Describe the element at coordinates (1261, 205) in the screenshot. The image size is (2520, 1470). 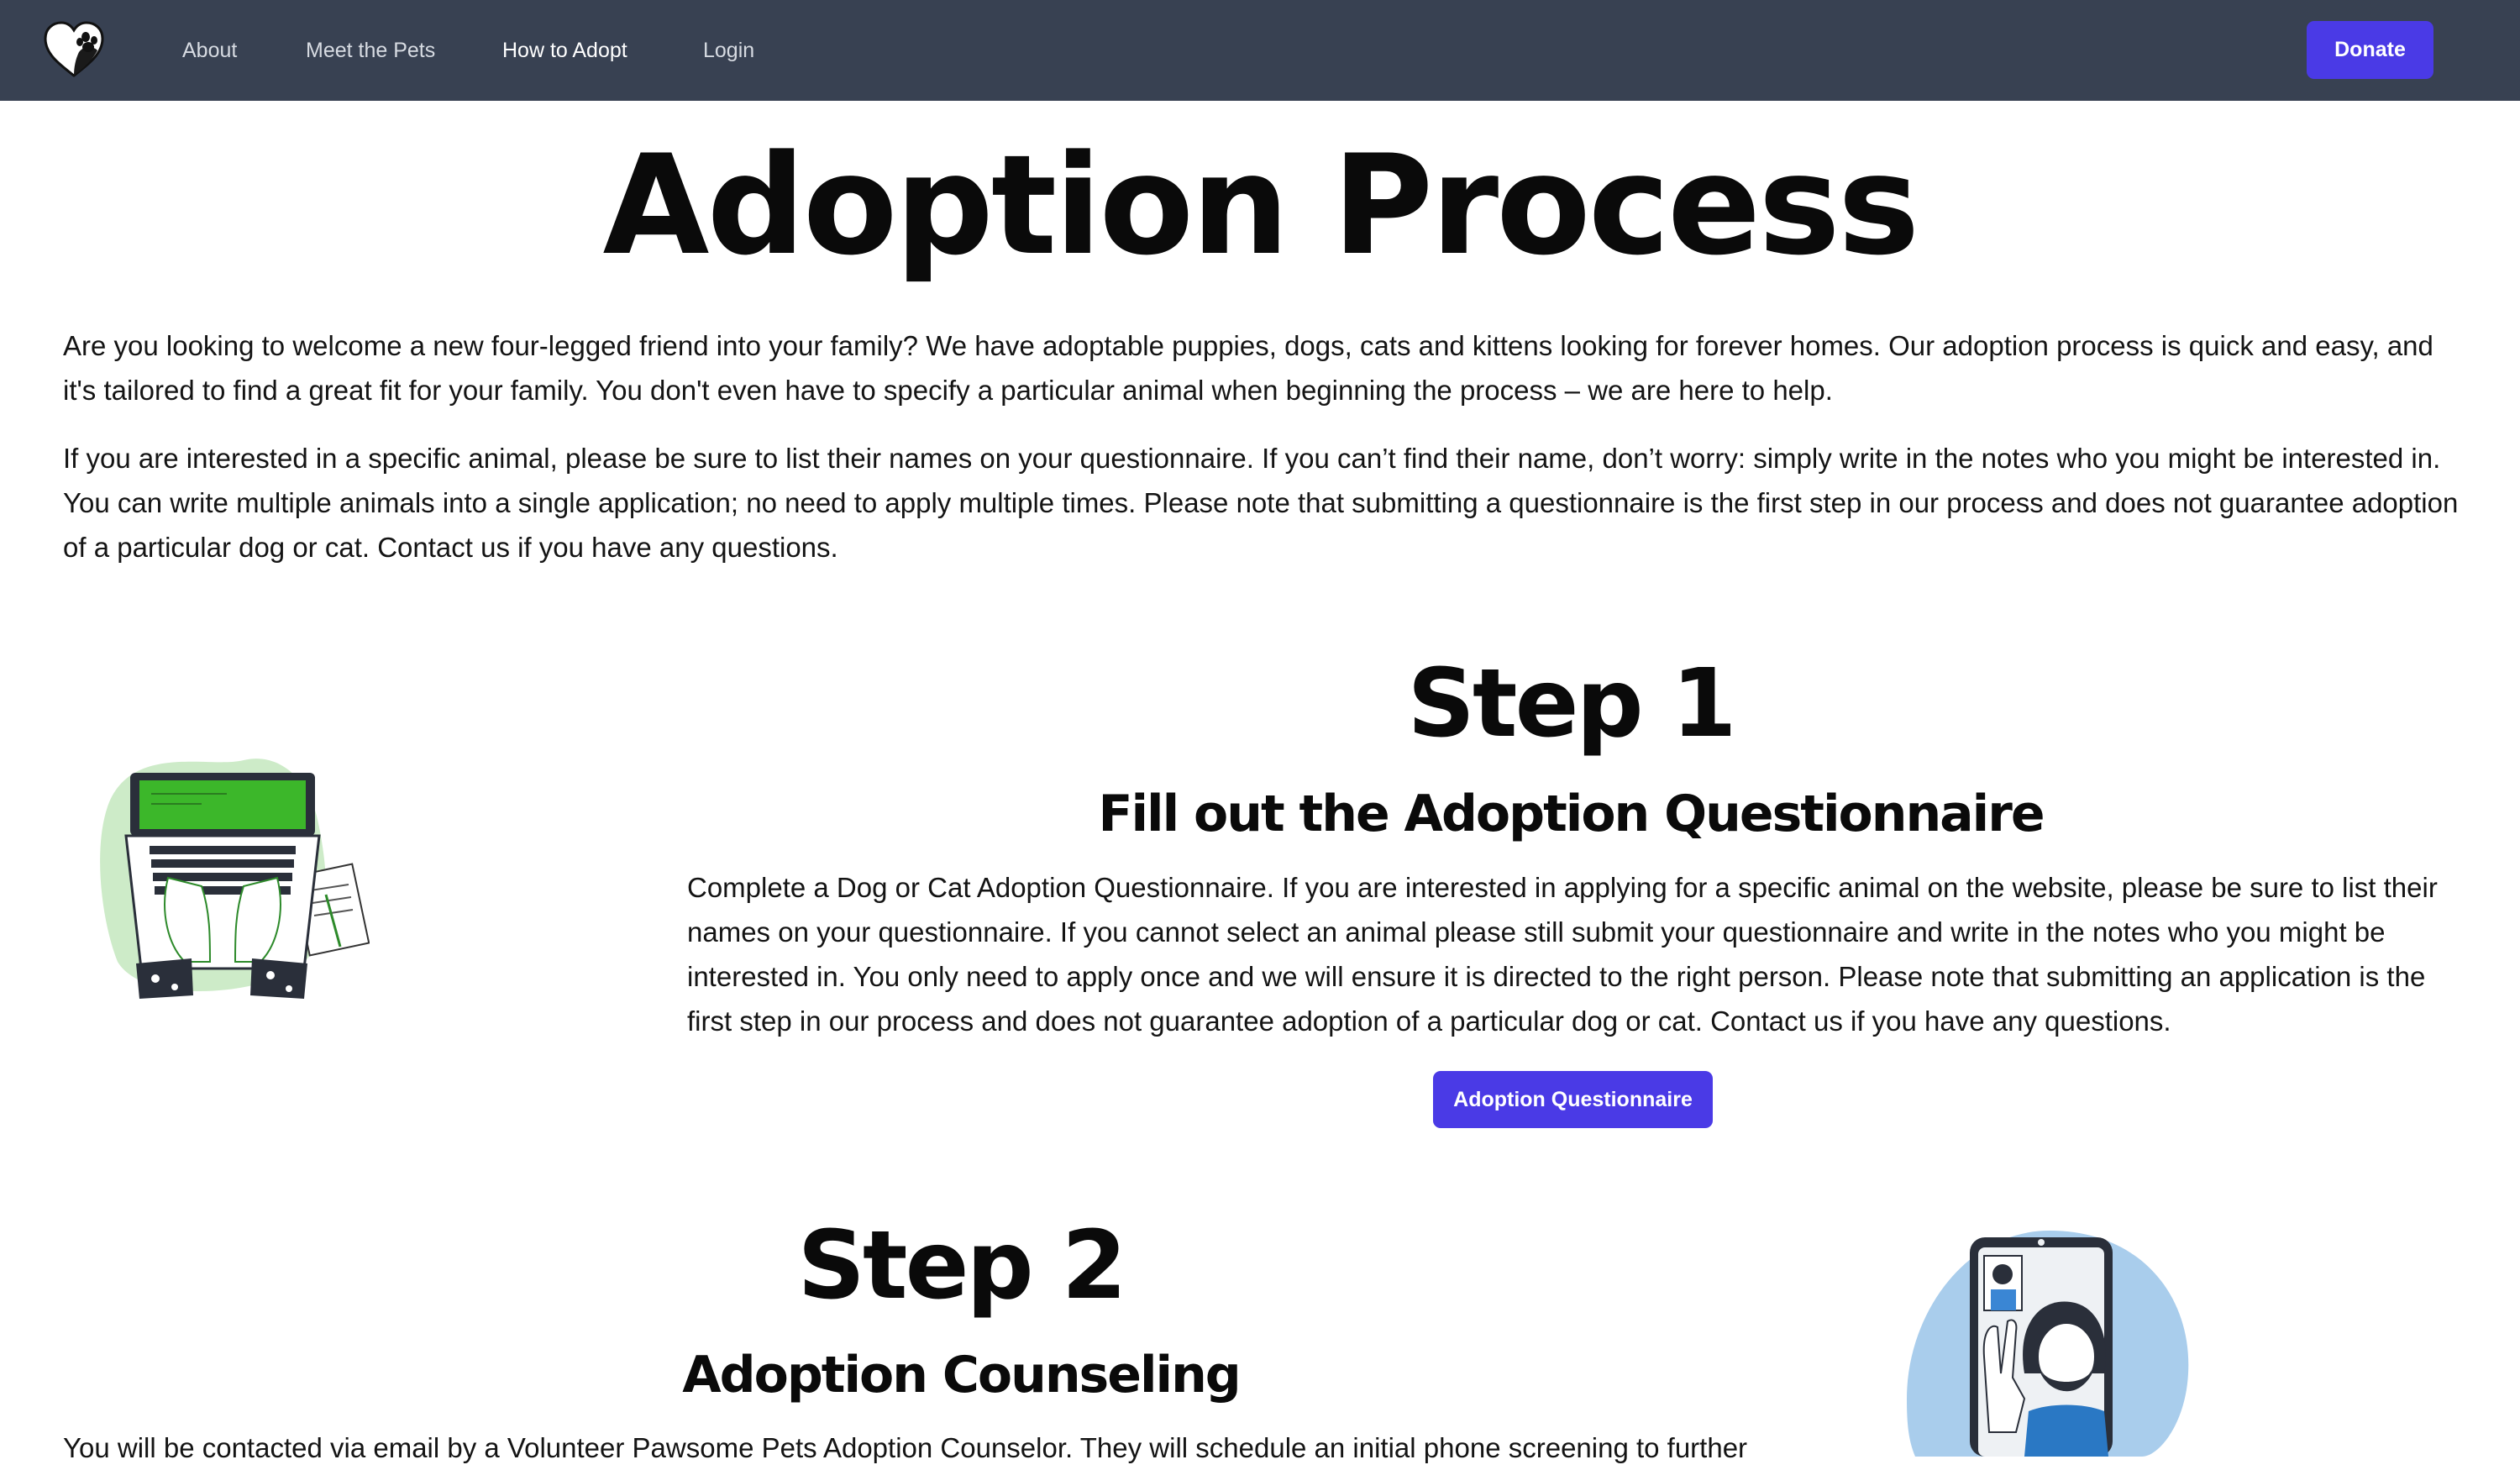
I see `page-title: Adoption Process` at that location.